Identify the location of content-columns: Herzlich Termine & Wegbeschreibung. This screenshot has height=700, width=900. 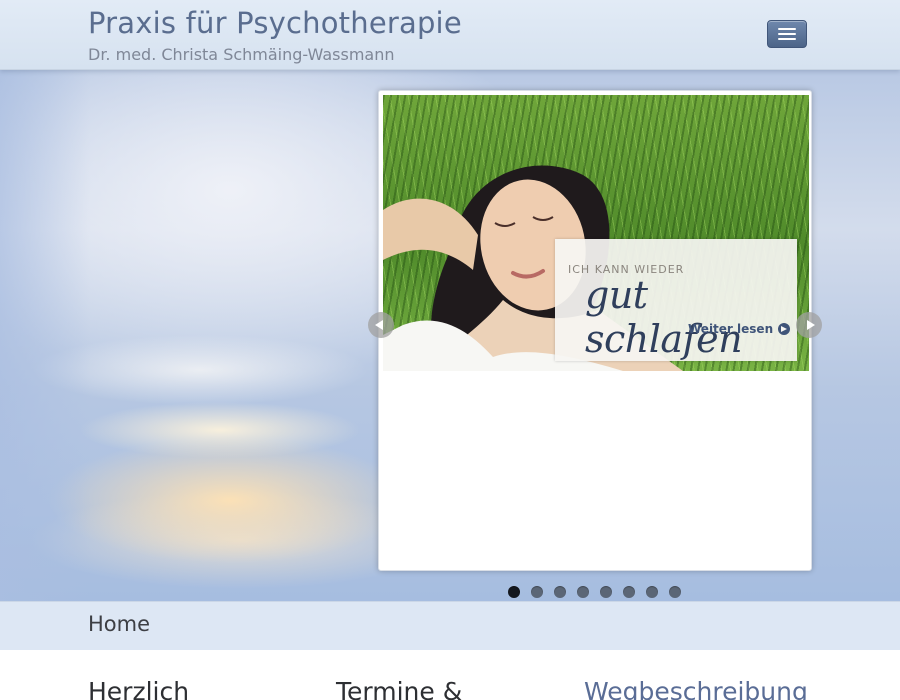
(450, 675).